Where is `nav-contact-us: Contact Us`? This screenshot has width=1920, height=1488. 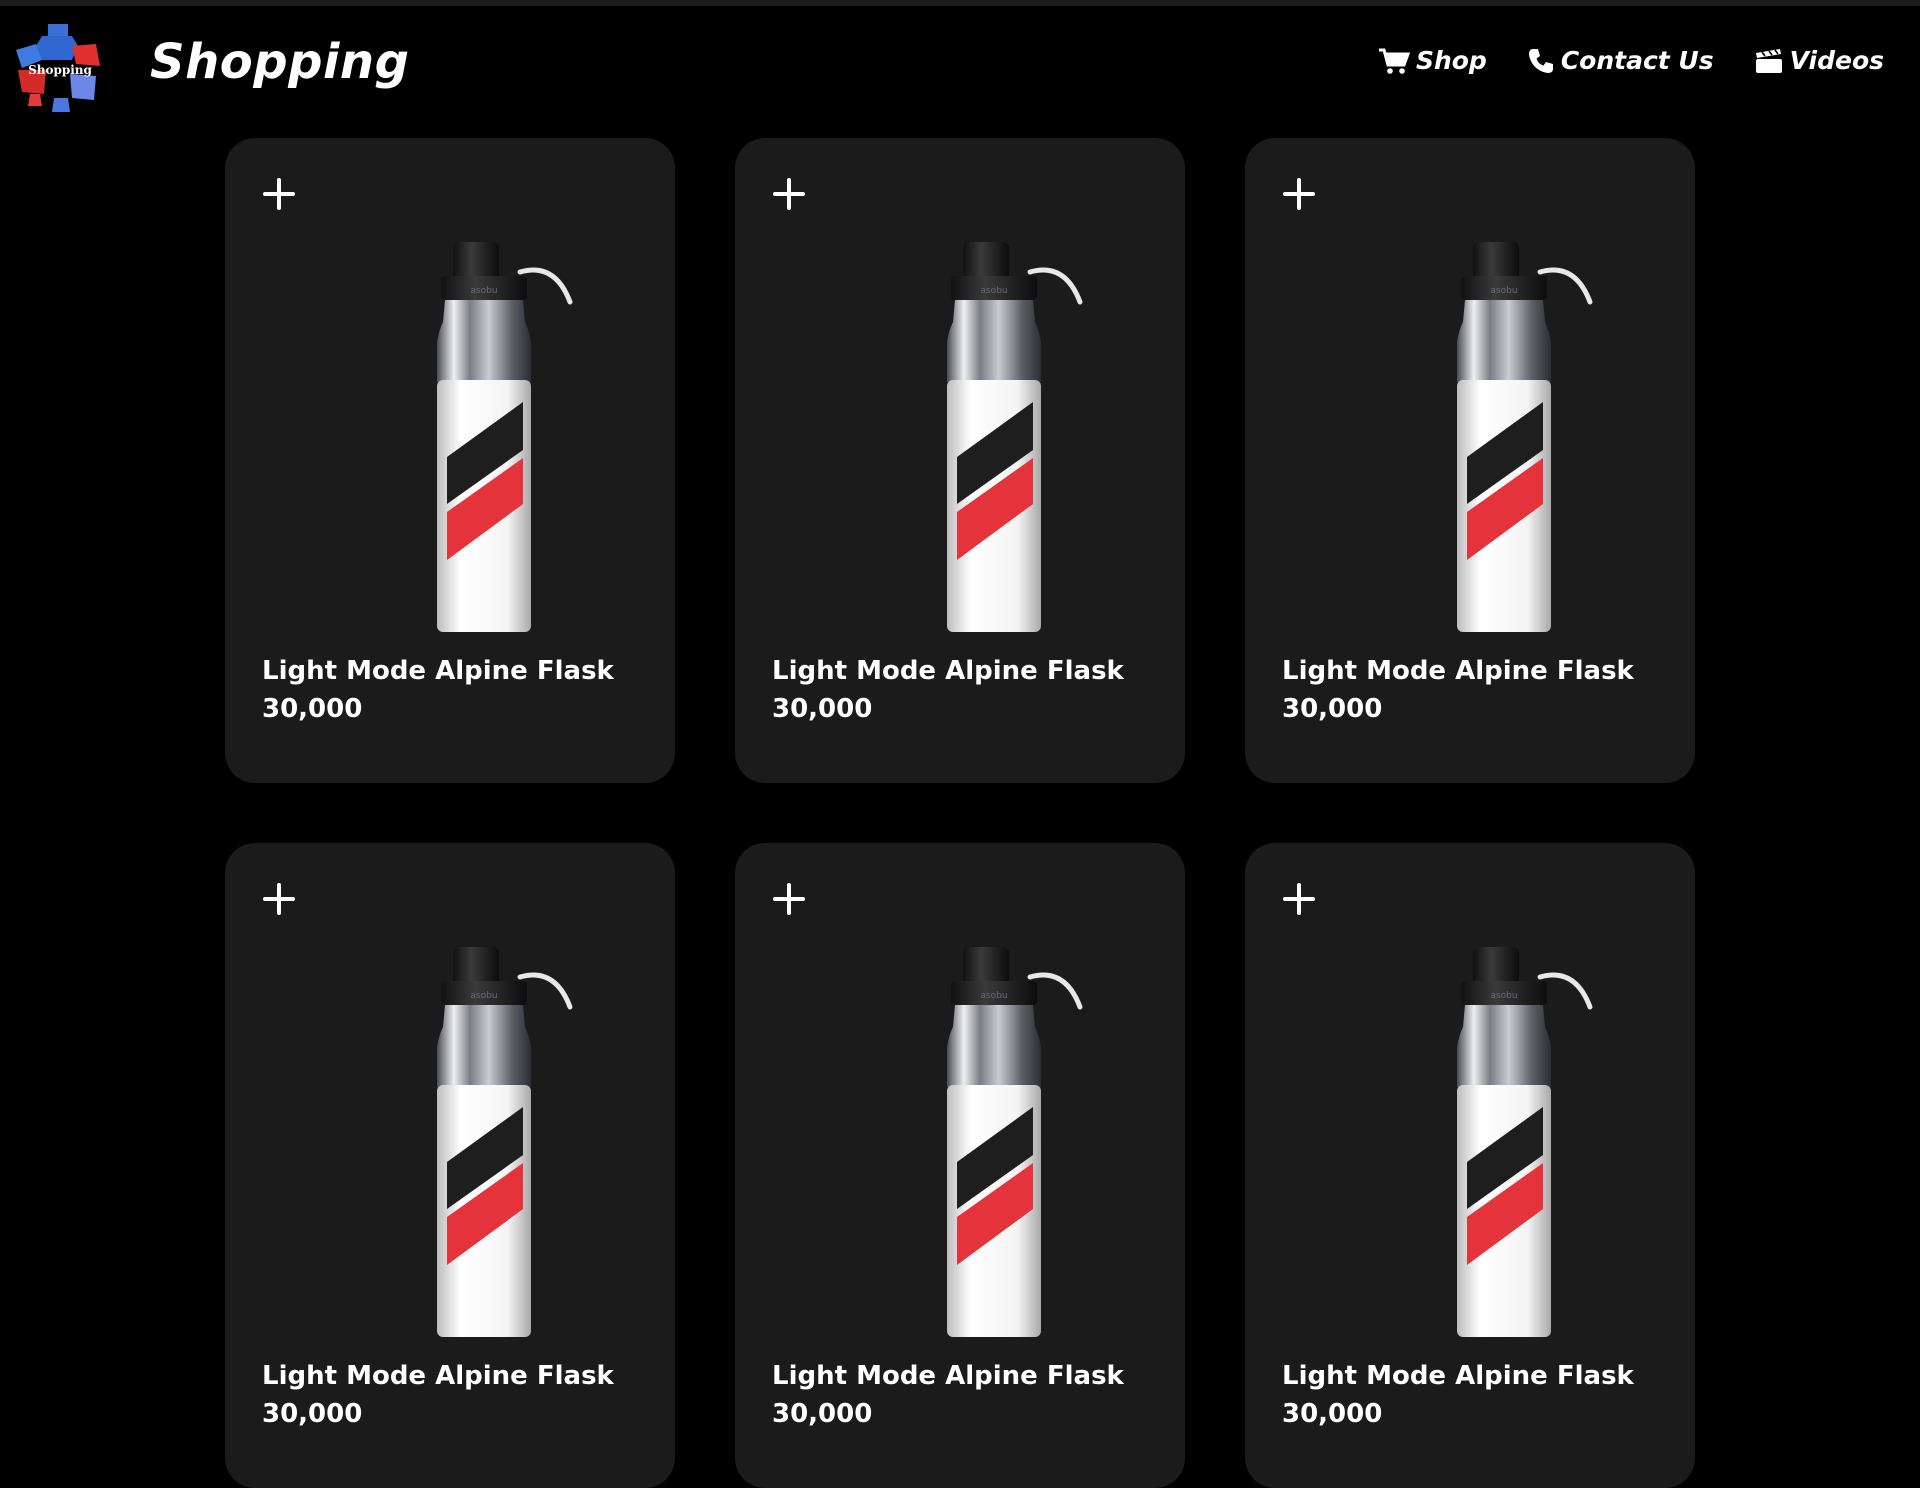 nav-contact-us: Contact Us is located at coordinates (1620, 60).